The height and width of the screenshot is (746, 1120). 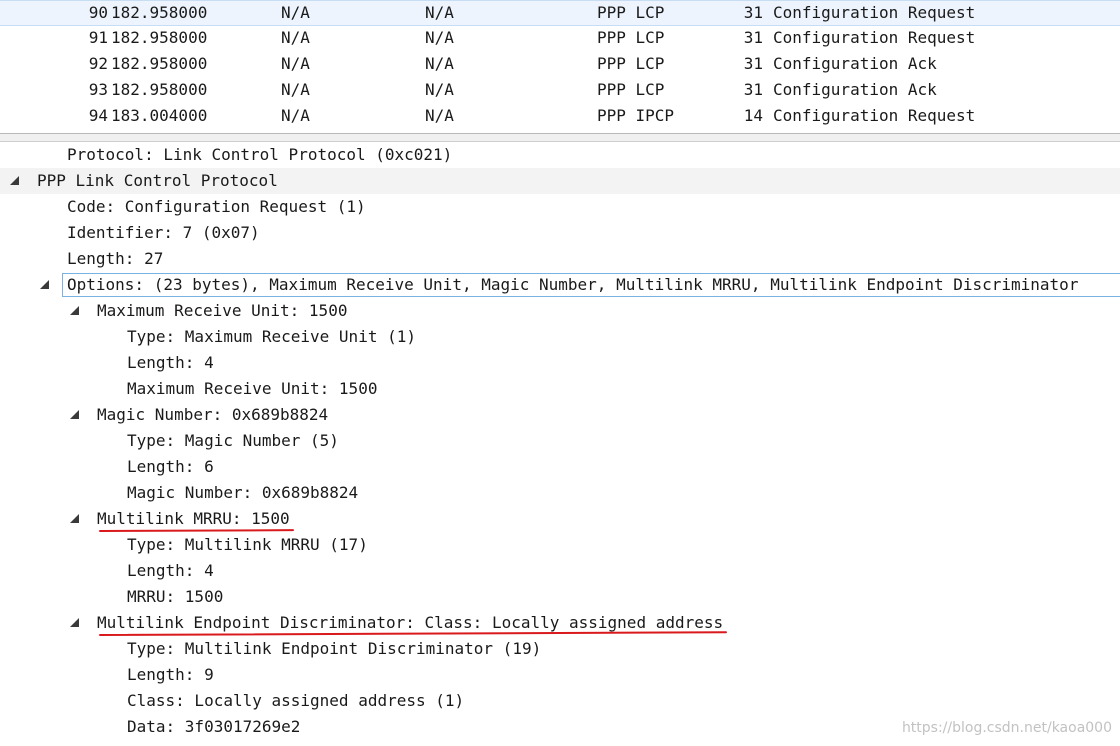 I want to click on tree-row-label: Type: Multilink MRRU (17), so click(x=247, y=544).